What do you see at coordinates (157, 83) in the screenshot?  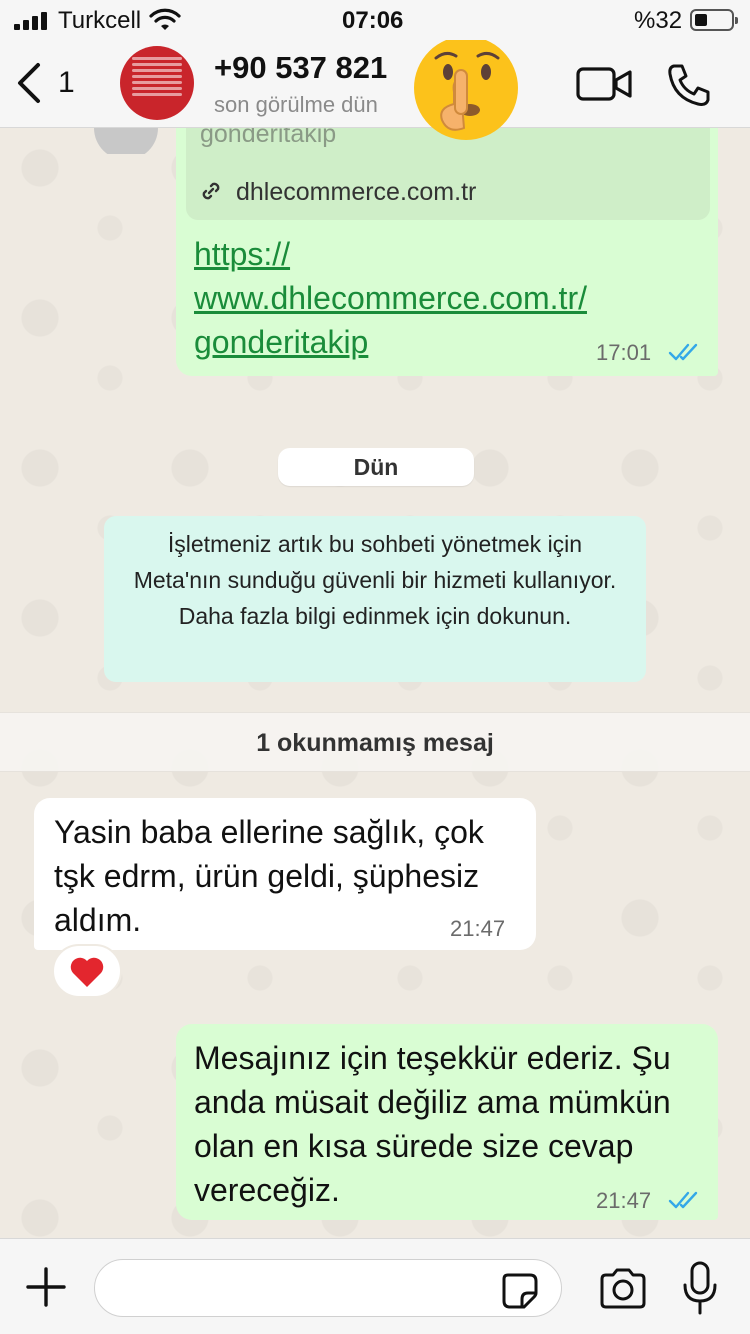 I see `avatar` at bounding box center [157, 83].